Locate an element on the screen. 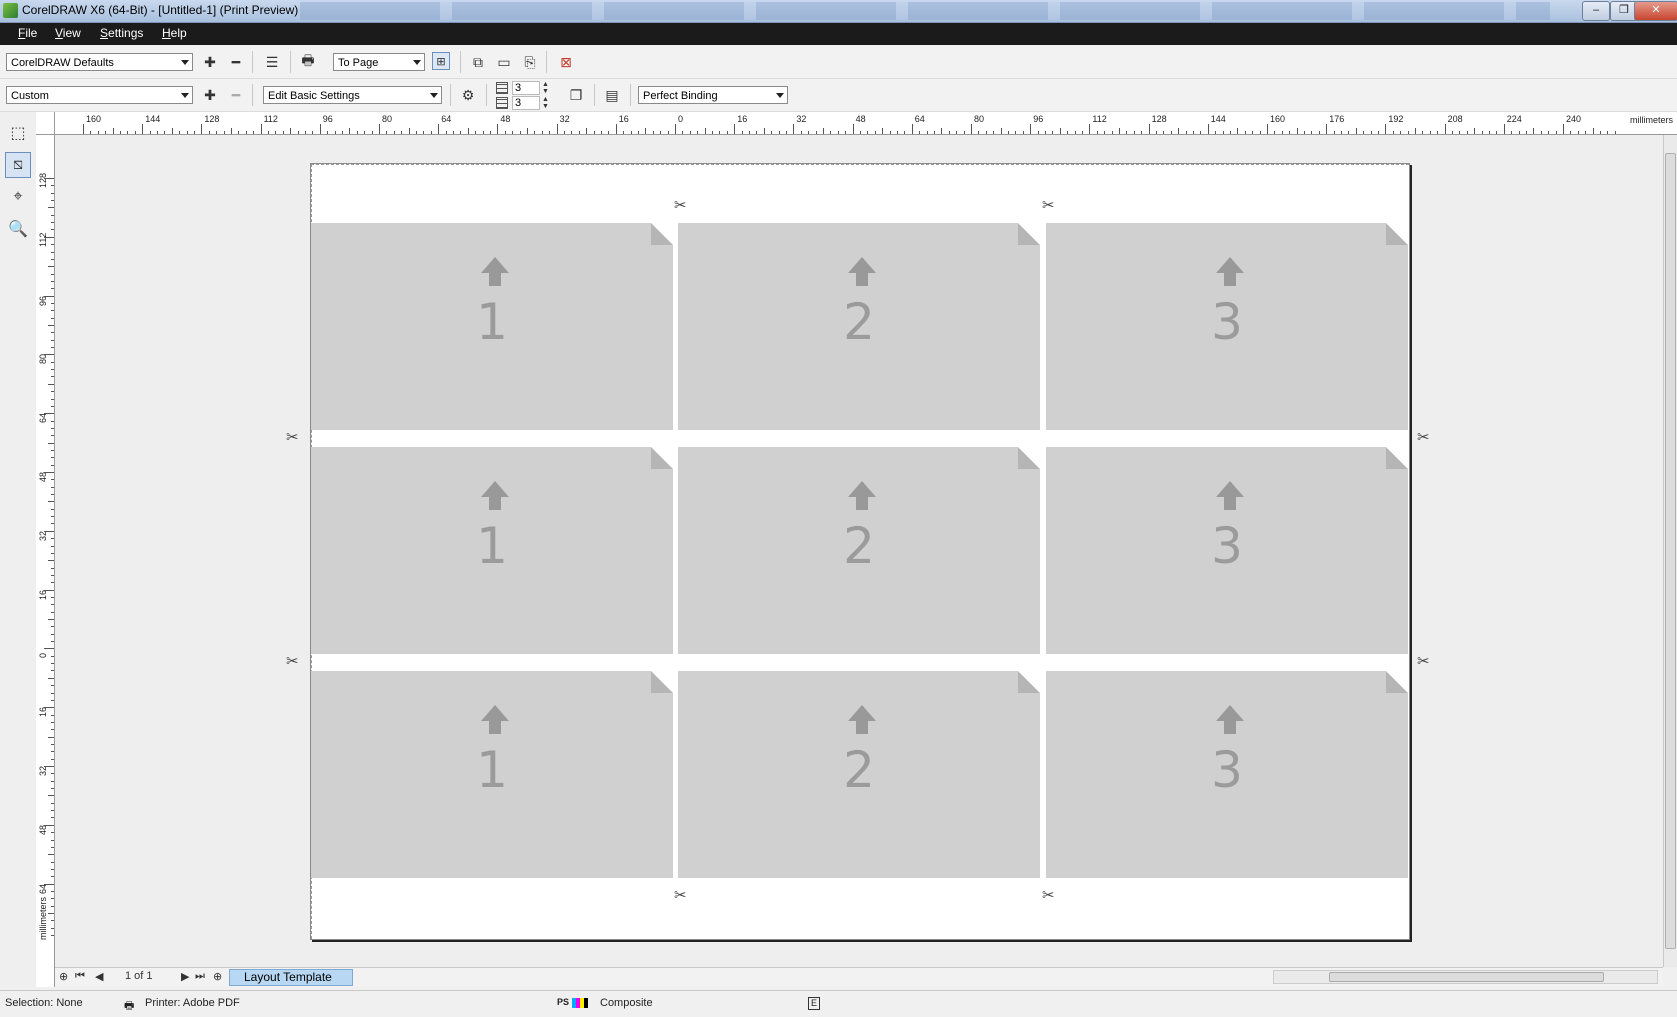  remove-preset-icon: ━ is located at coordinates (236, 62).